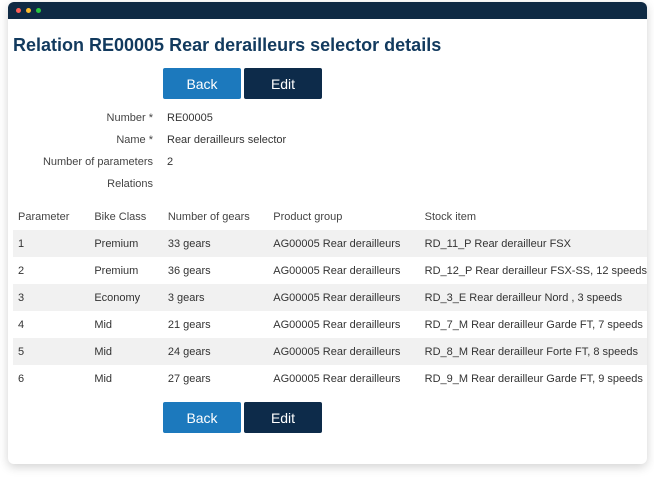 The image size is (654, 479). What do you see at coordinates (535, 243) in the screenshot?
I see `cell-stock-item: RD_11_P Rear derailleur FSX` at bounding box center [535, 243].